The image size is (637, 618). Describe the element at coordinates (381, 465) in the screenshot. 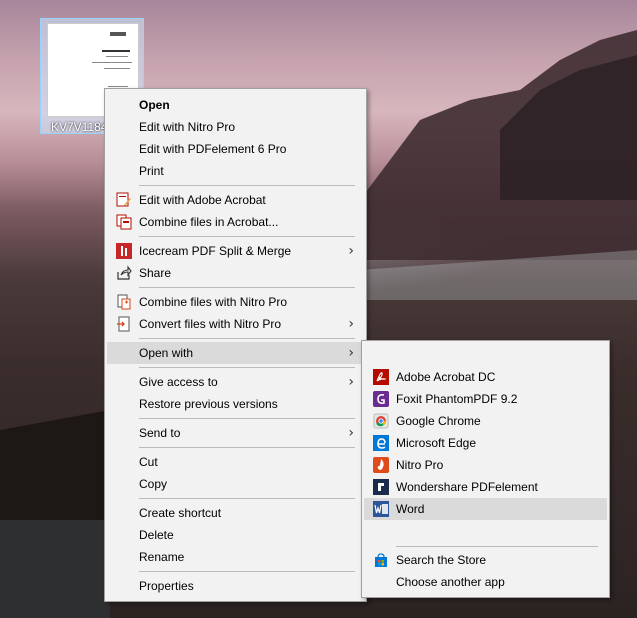

I see `nitro-pro-icon` at that location.